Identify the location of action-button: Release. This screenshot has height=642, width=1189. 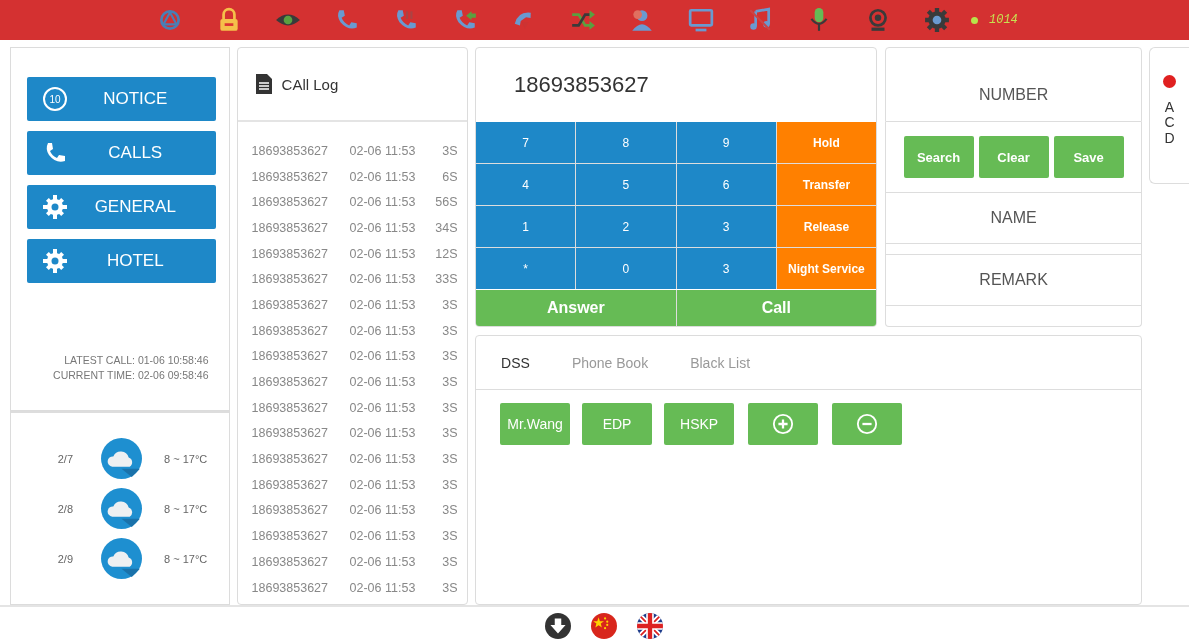
(826, 226).